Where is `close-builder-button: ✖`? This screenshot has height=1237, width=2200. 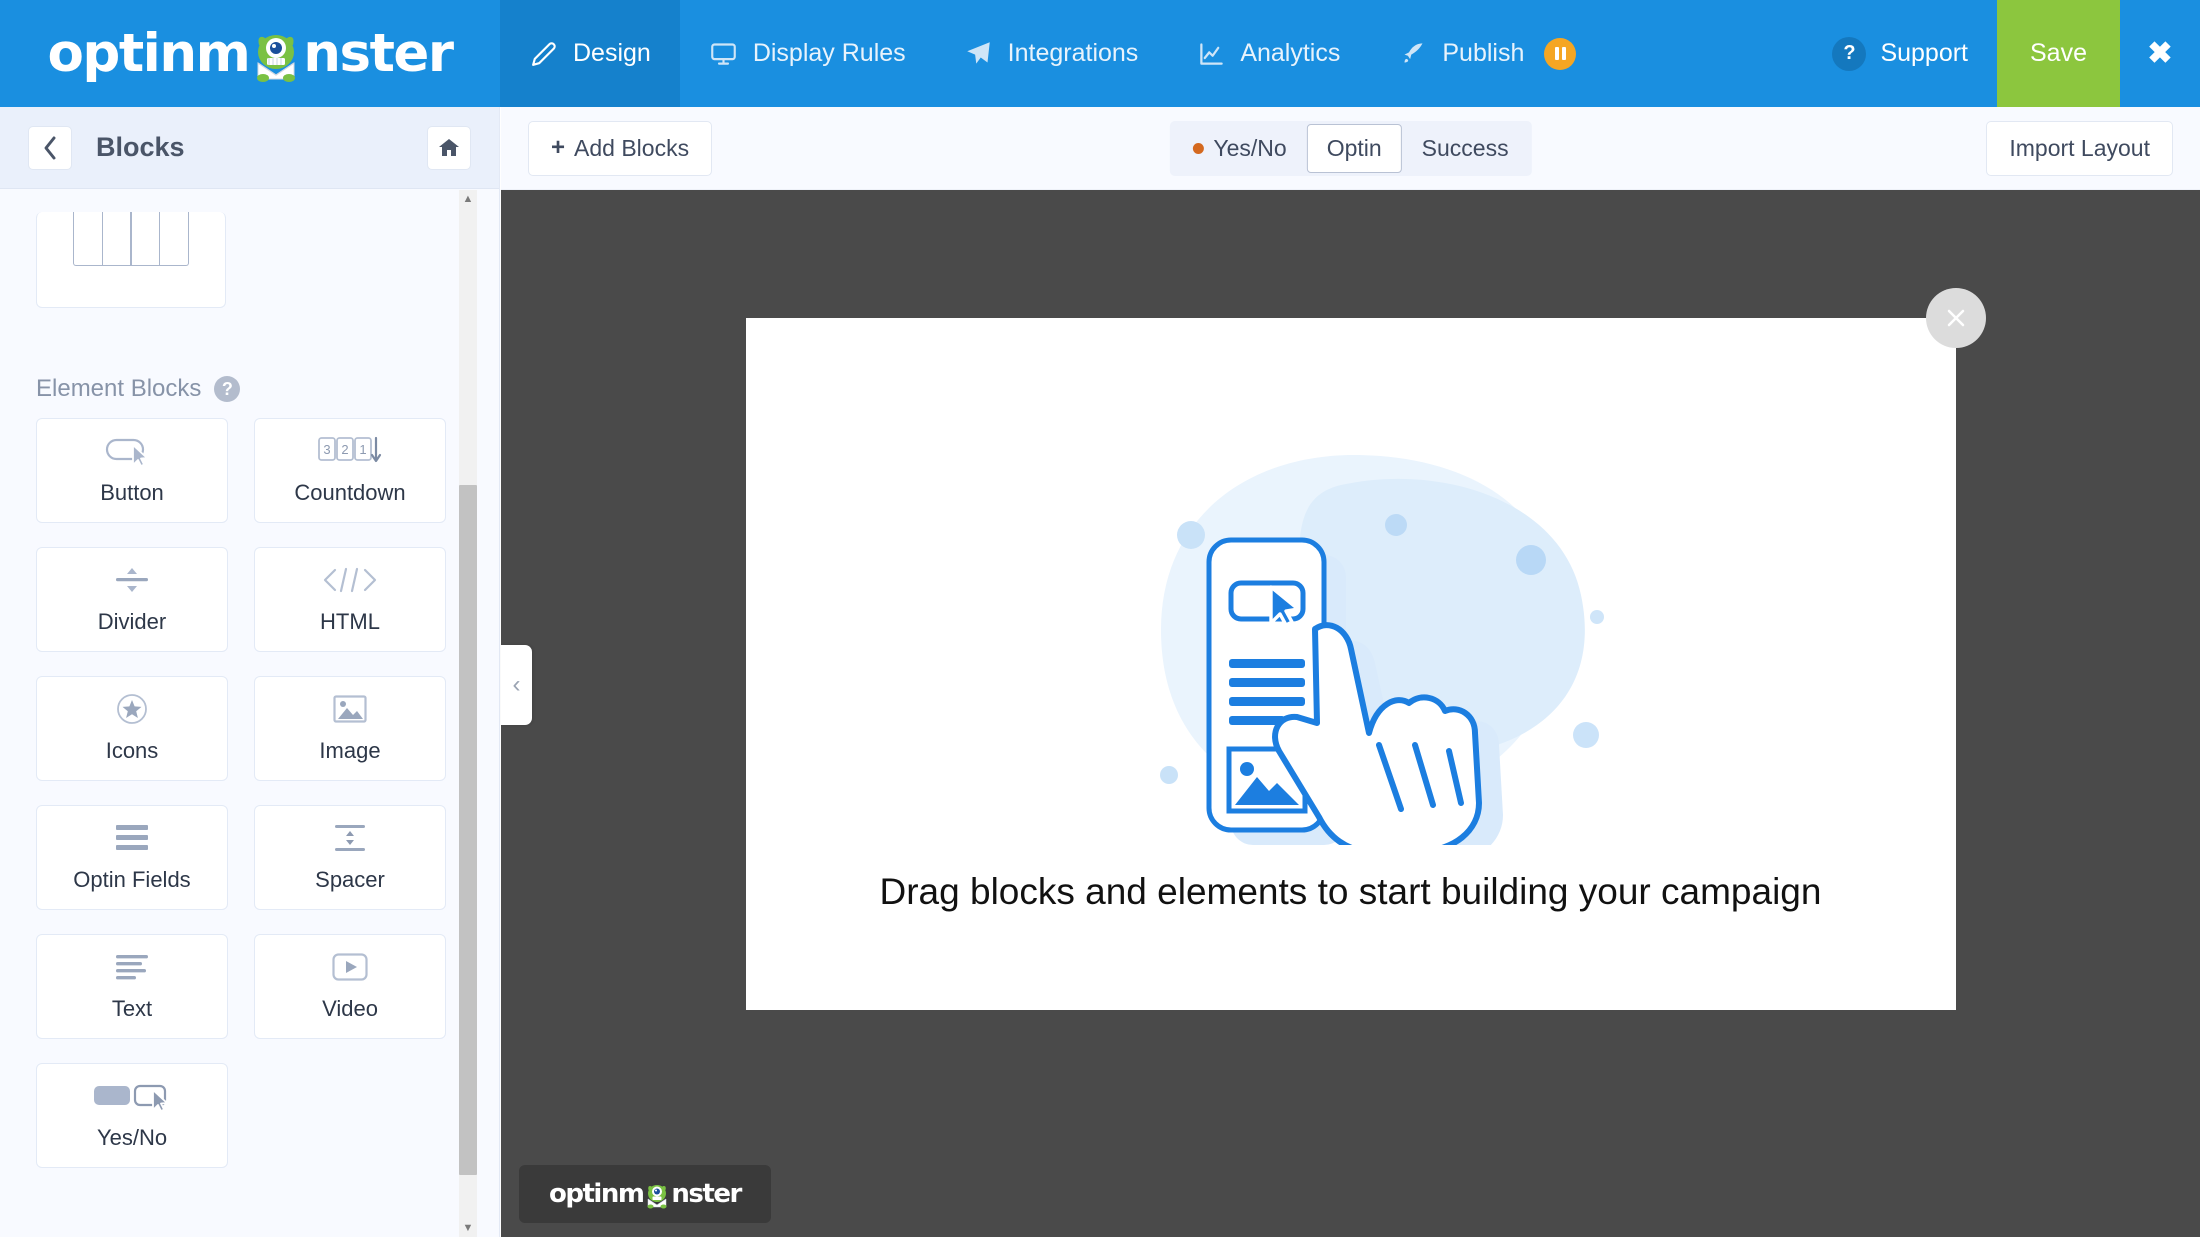
close-builder-button: ✖ is located at coordinates (2160, 53).